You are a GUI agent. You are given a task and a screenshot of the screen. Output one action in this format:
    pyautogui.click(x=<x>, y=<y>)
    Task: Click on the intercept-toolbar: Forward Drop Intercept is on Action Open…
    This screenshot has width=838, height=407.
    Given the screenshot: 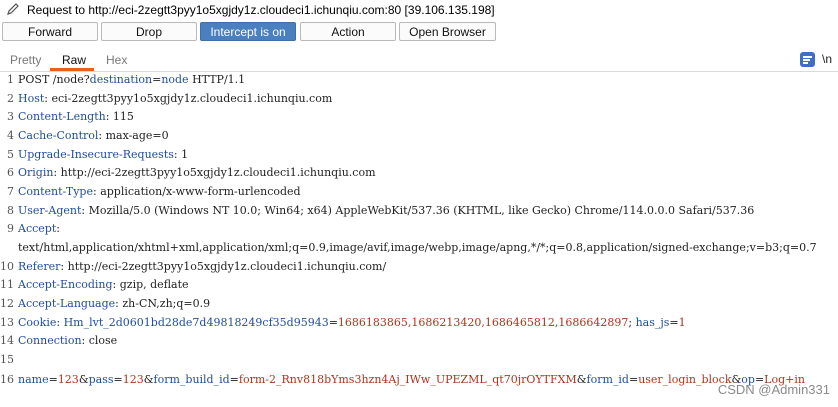 What is the action you would take?
    pyautogui.click(x=419, y=33)
    